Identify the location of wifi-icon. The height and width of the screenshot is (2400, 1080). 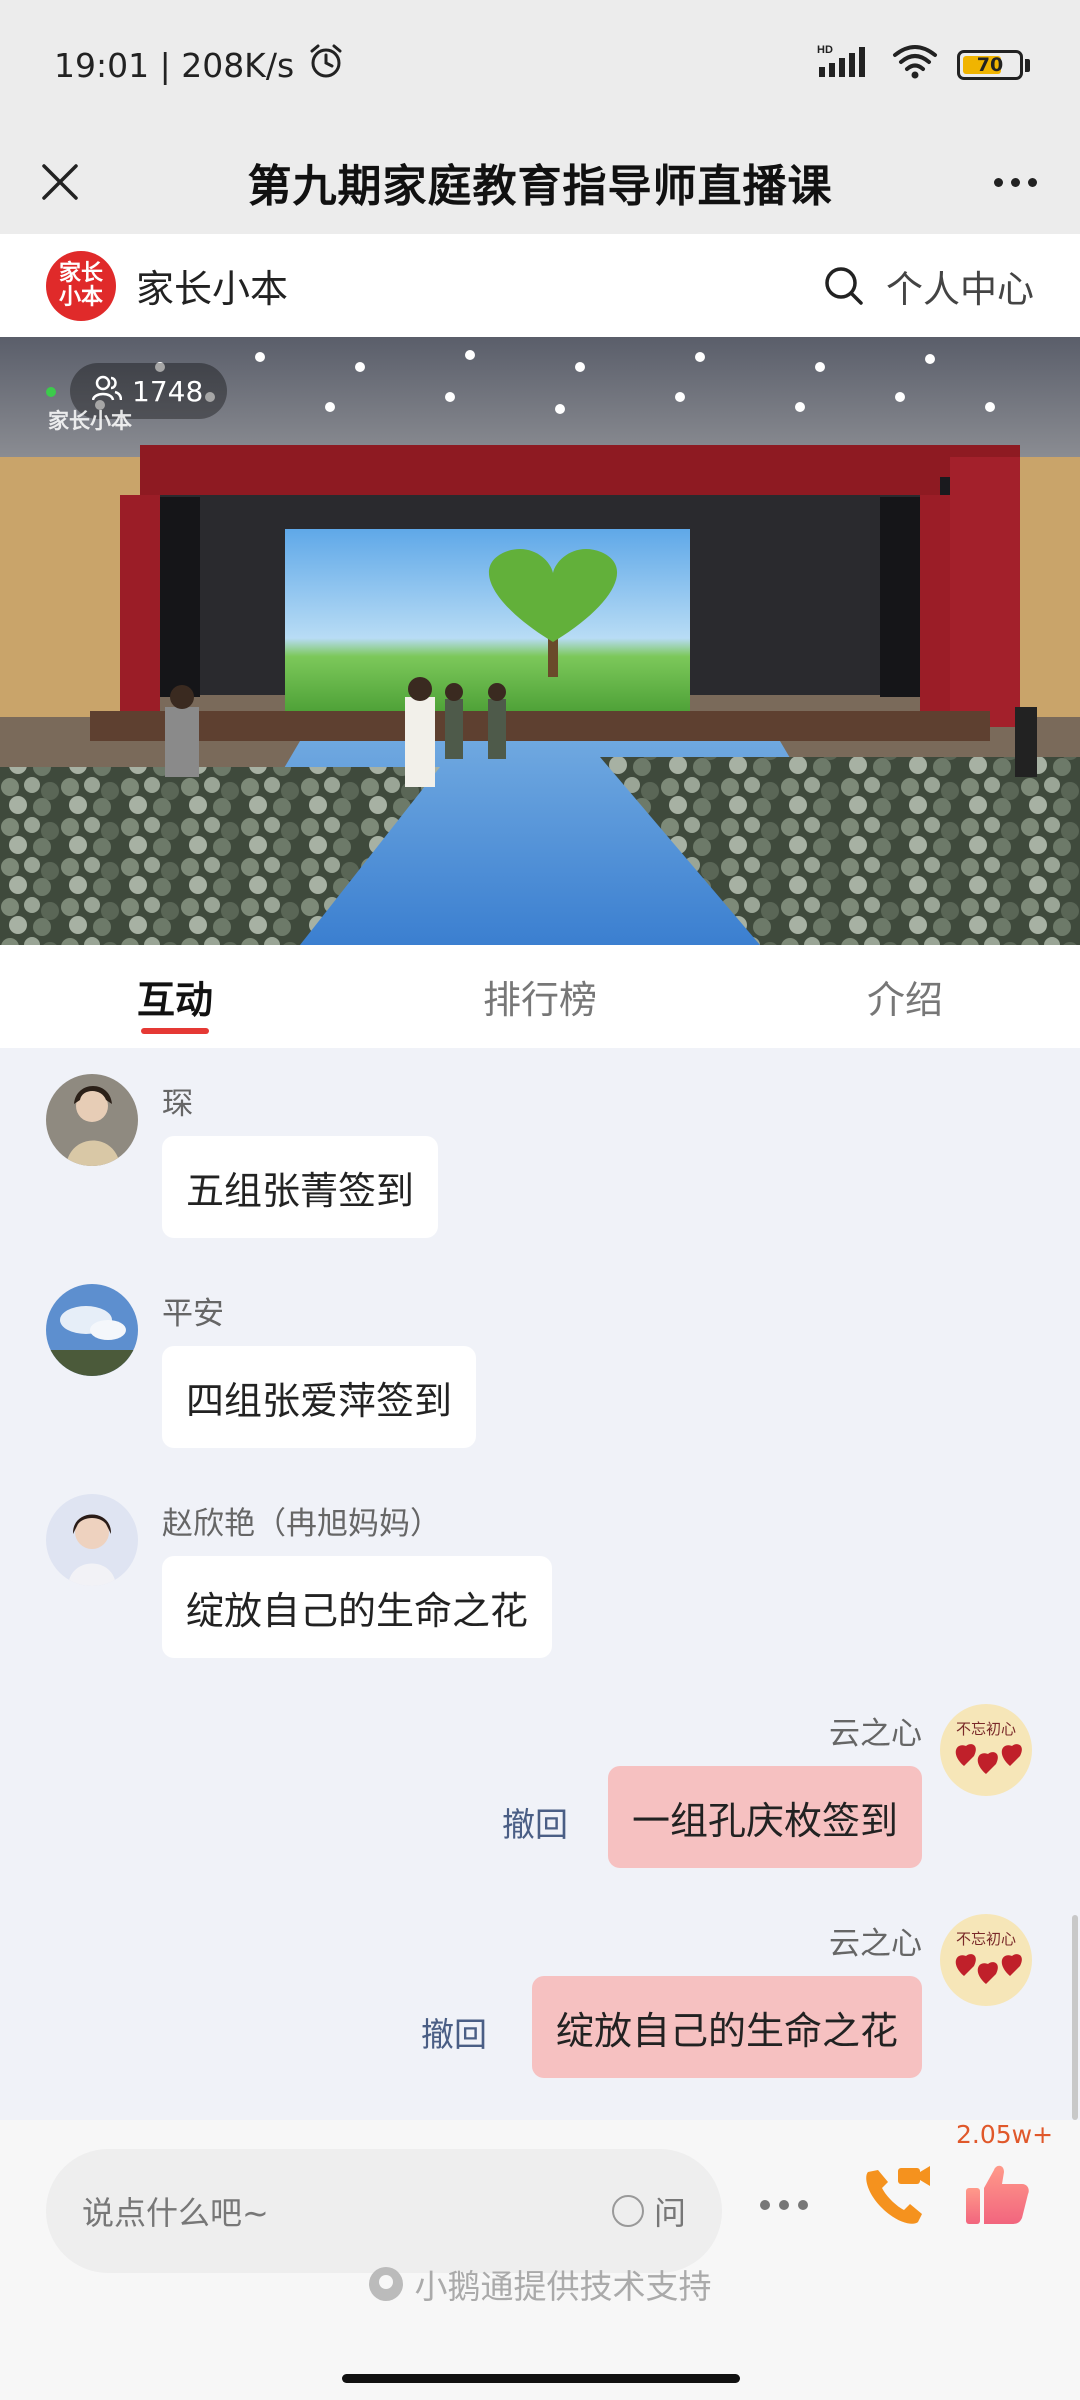
(915, 65).